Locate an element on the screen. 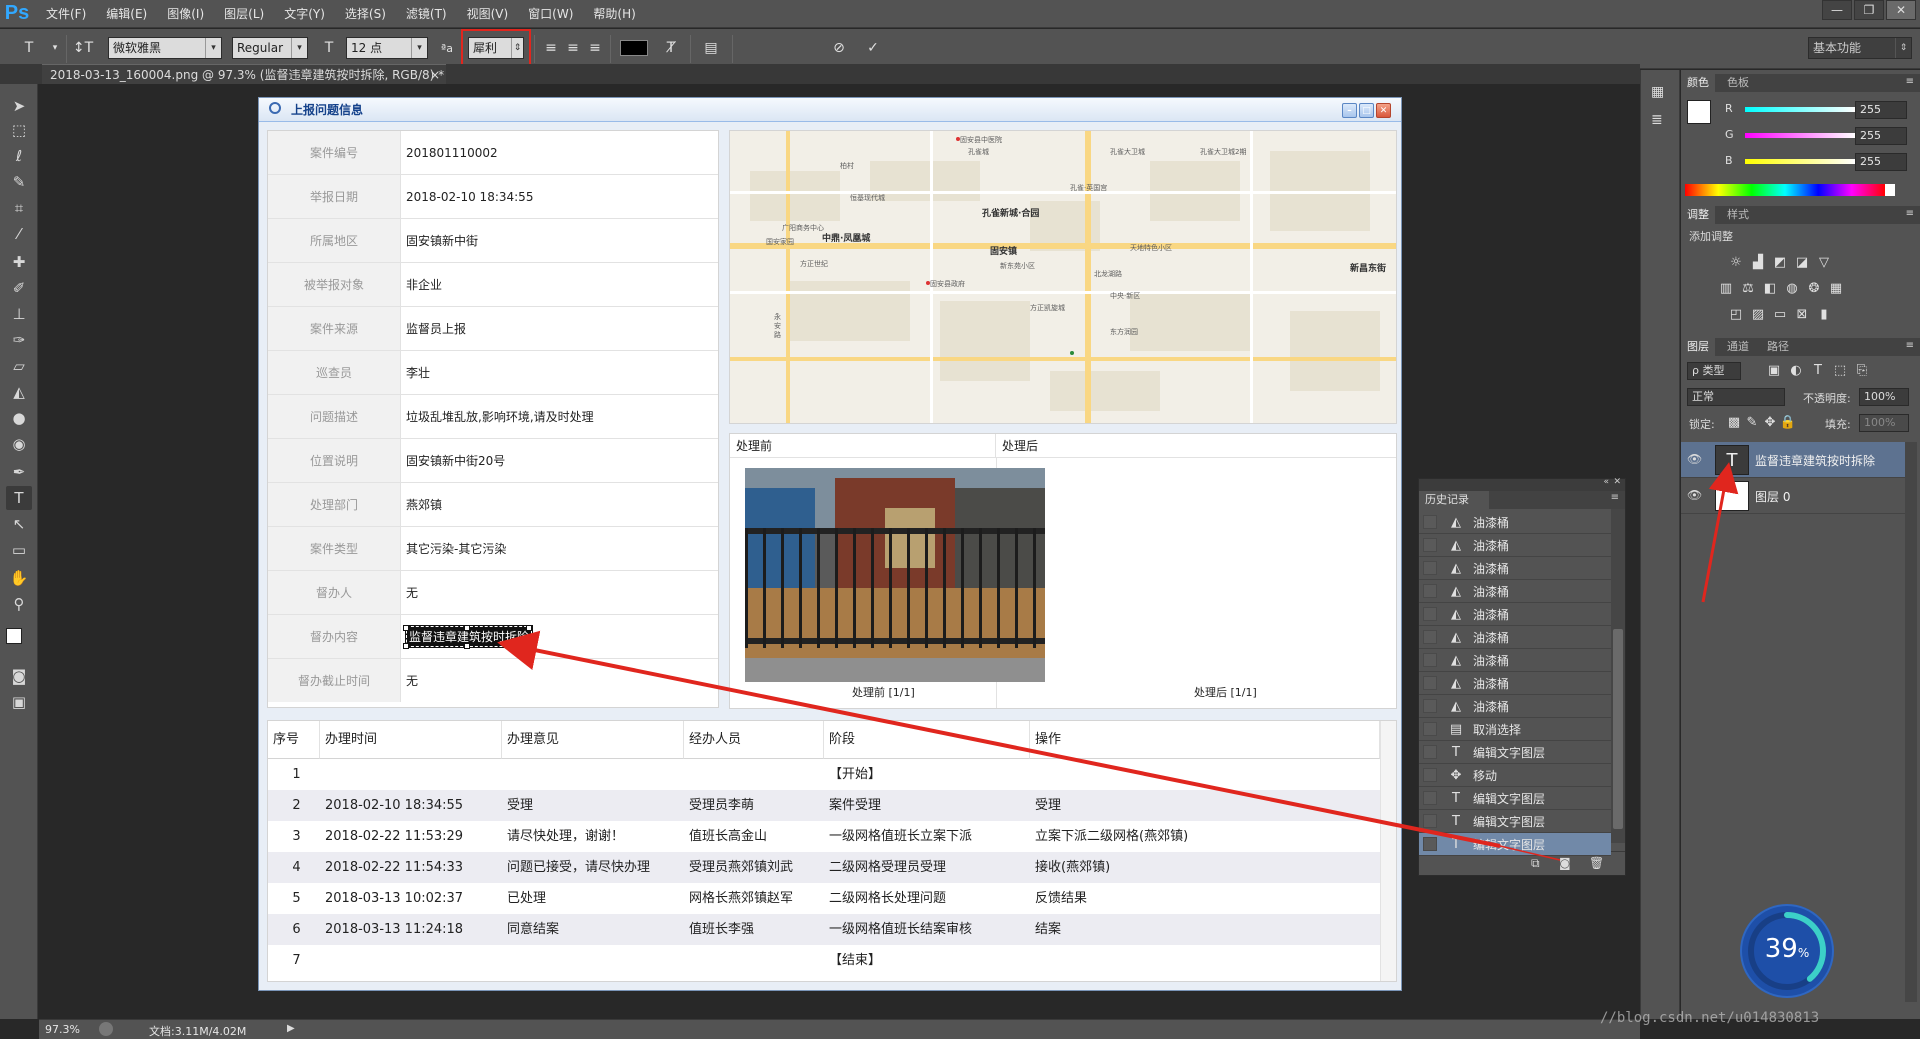 The width and height of the screenshot is (1920, 1039). font-style-select: Regular ▾ is located at coordinates (270, 48).